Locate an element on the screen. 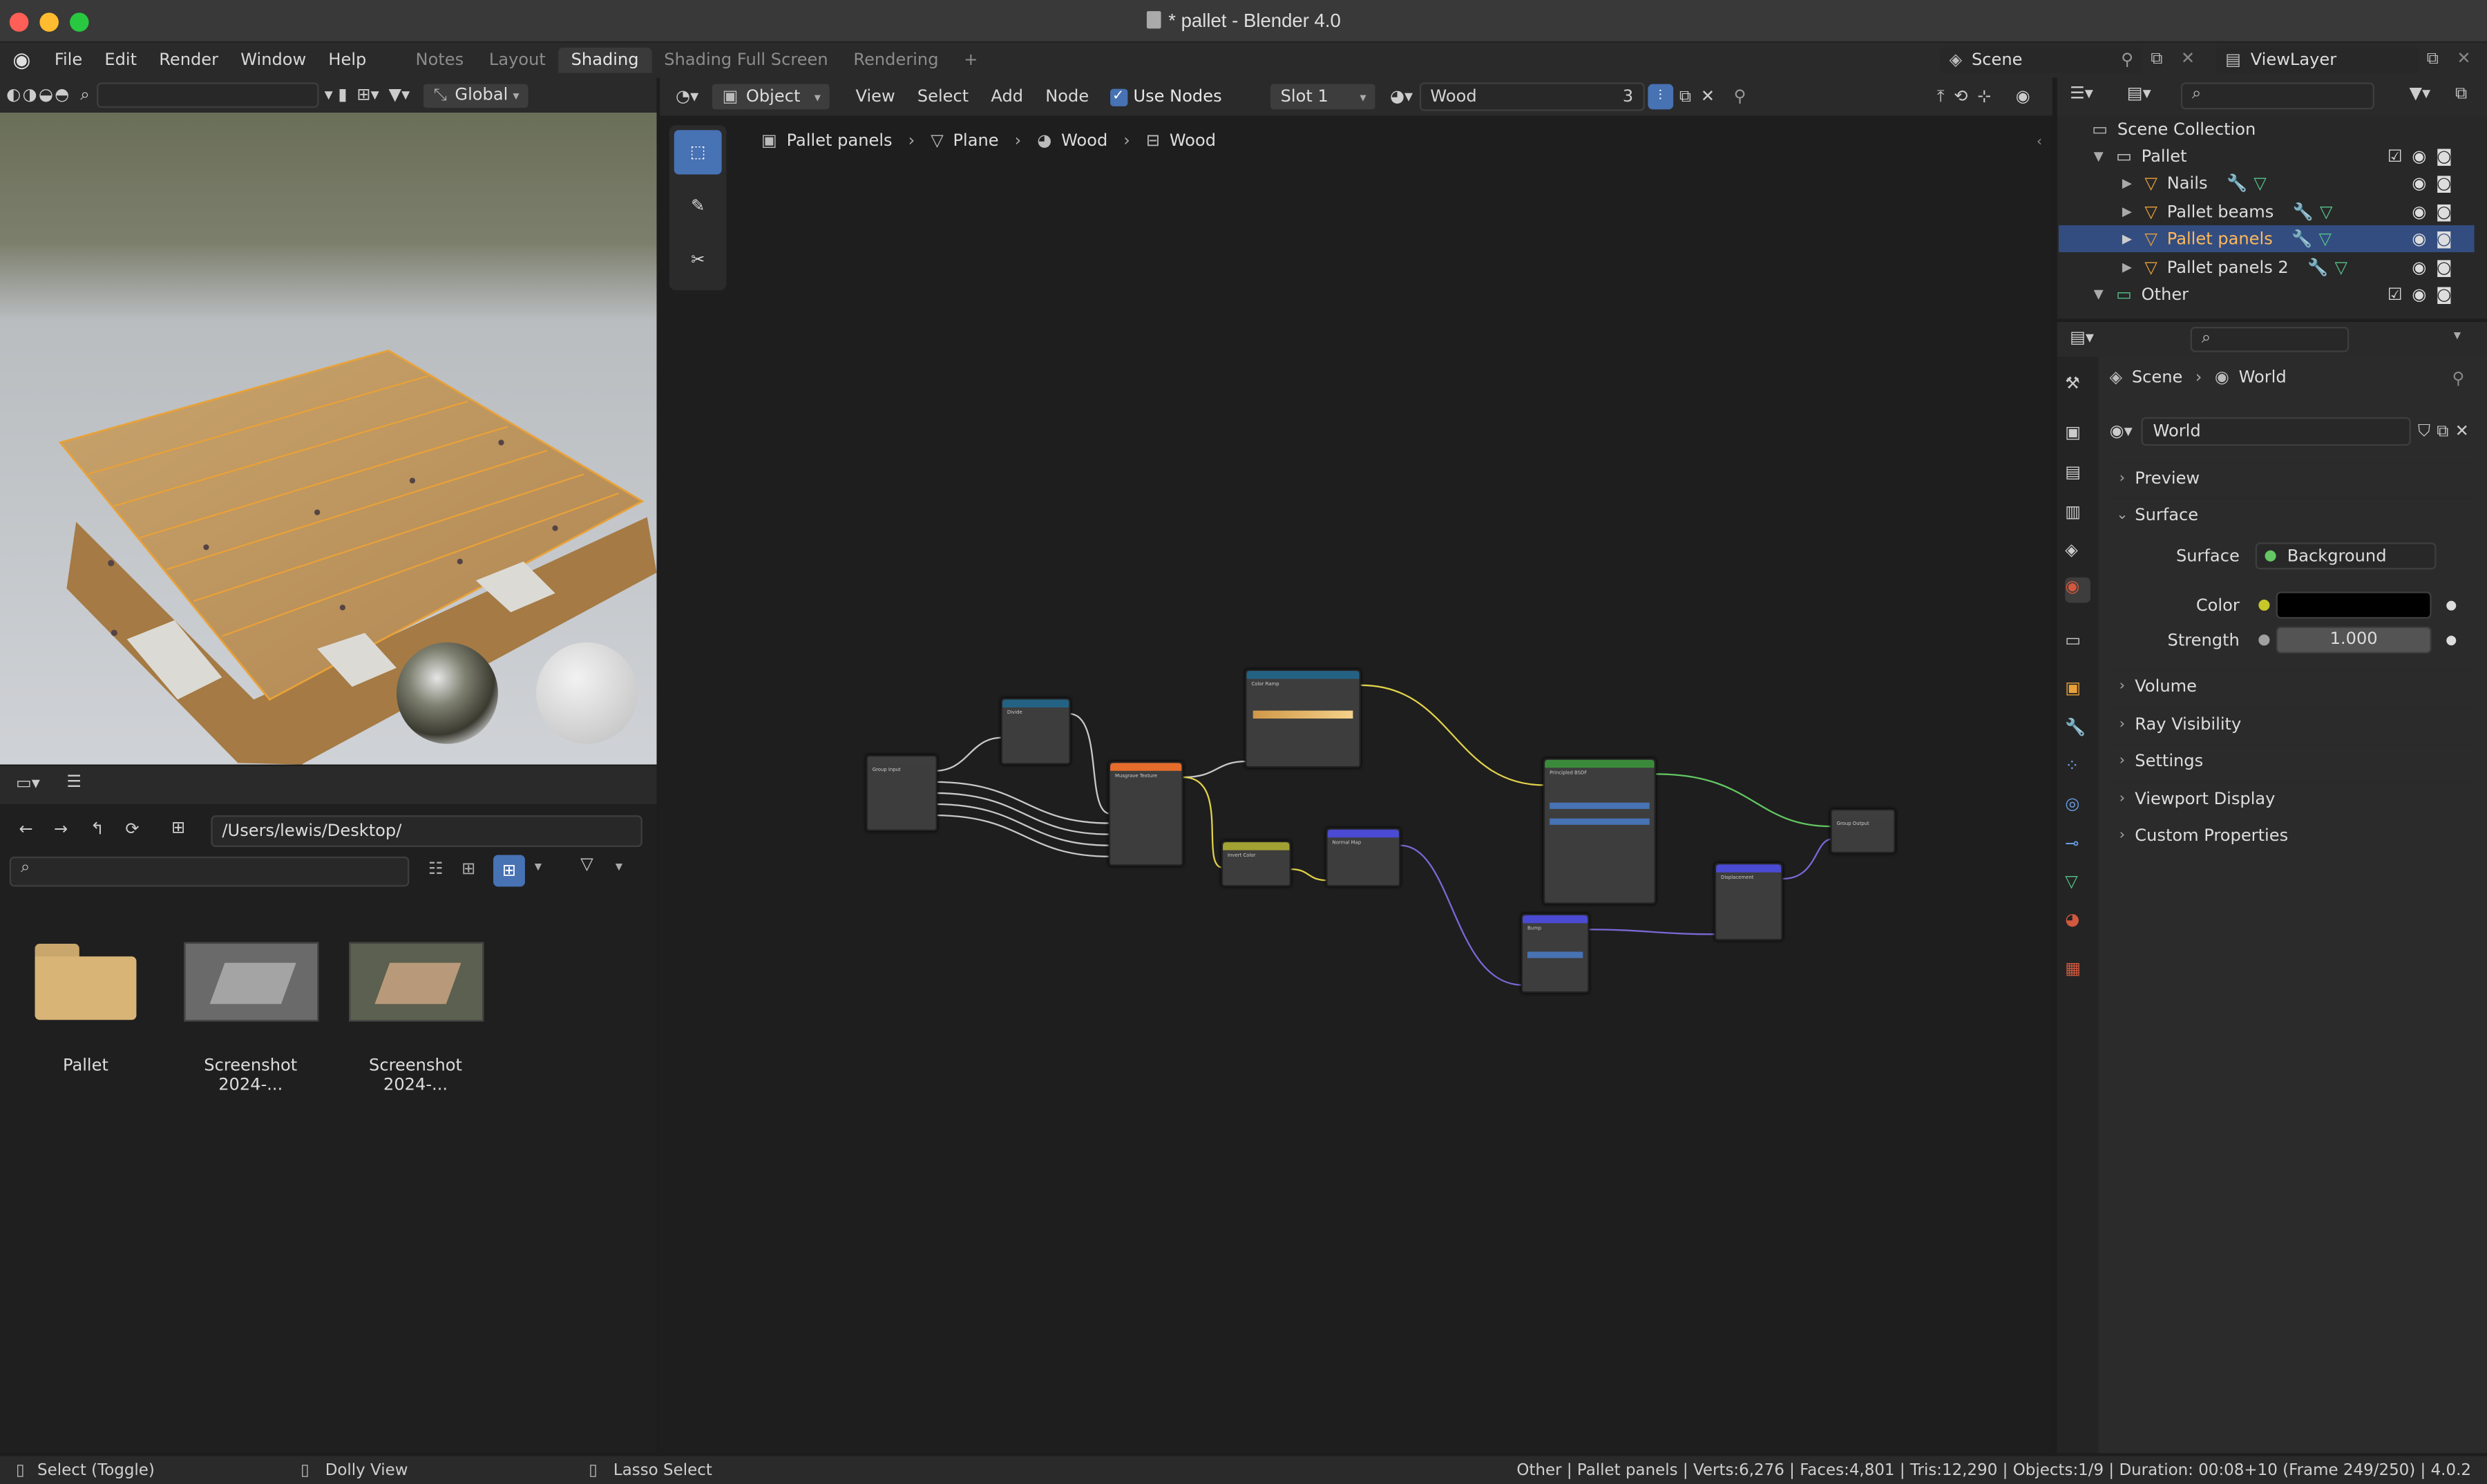  displacement-node: Displacement is located at coordinates (1748, 901).